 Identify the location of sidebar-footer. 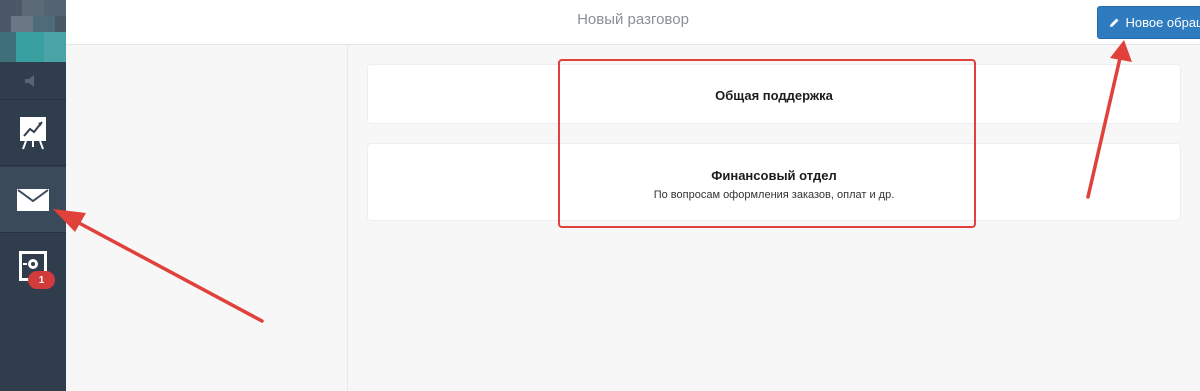
(33, 346).